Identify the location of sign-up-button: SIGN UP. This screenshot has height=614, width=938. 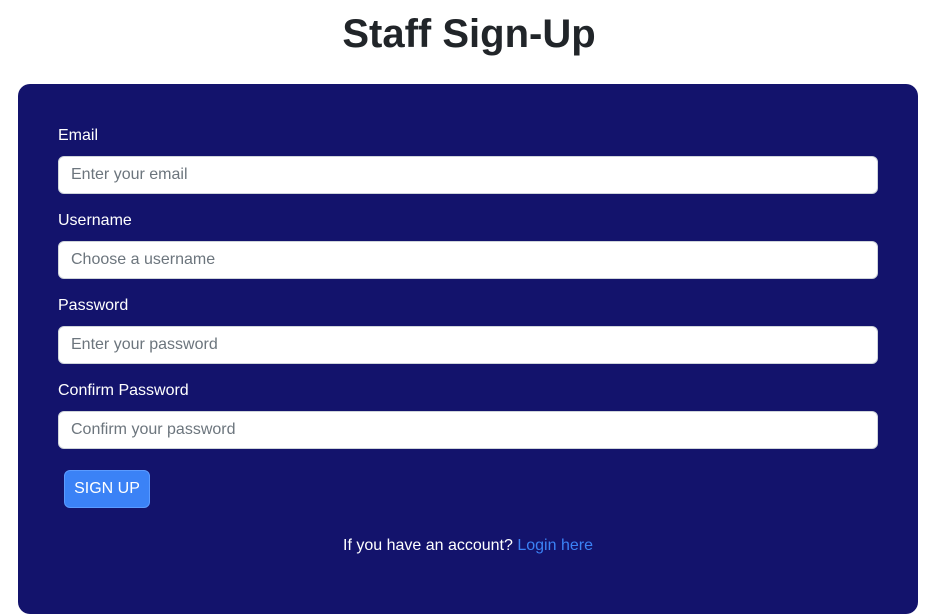
(107, 489).